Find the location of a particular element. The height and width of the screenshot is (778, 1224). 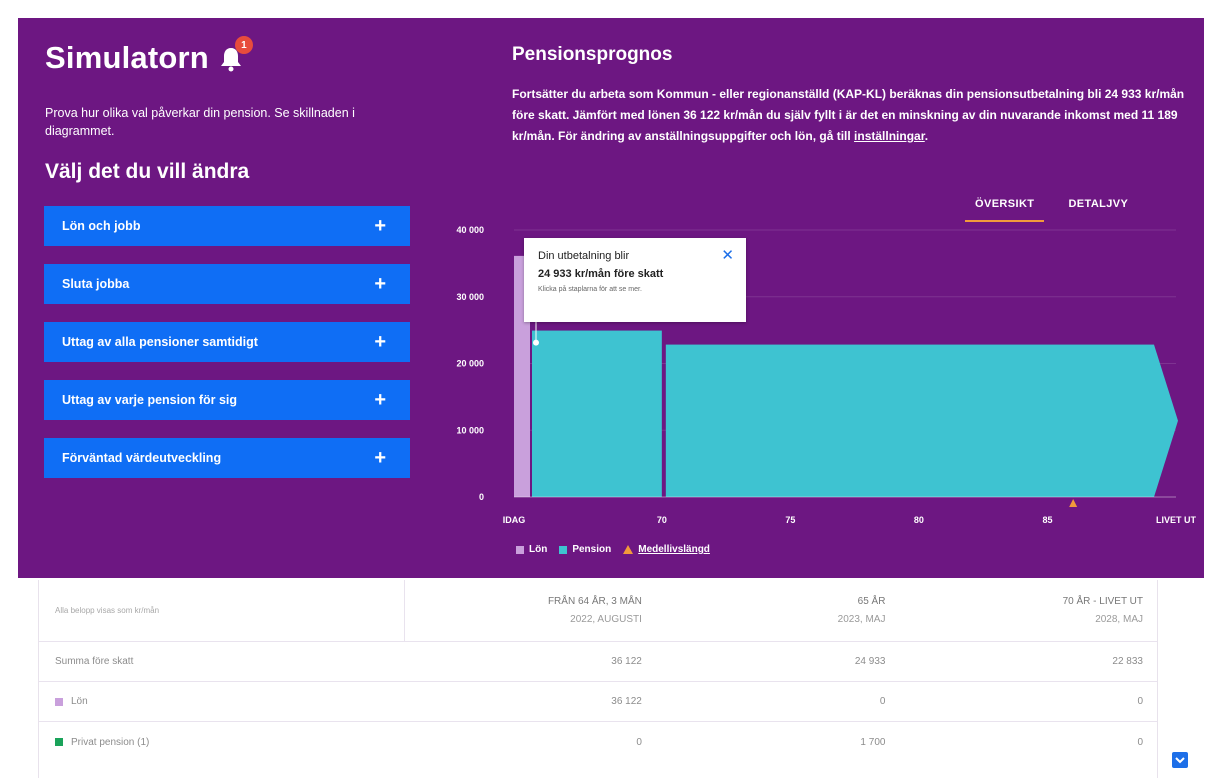

menu-item-sluta-jobba: Sluta jobba + is located at coordinates (227, 284).